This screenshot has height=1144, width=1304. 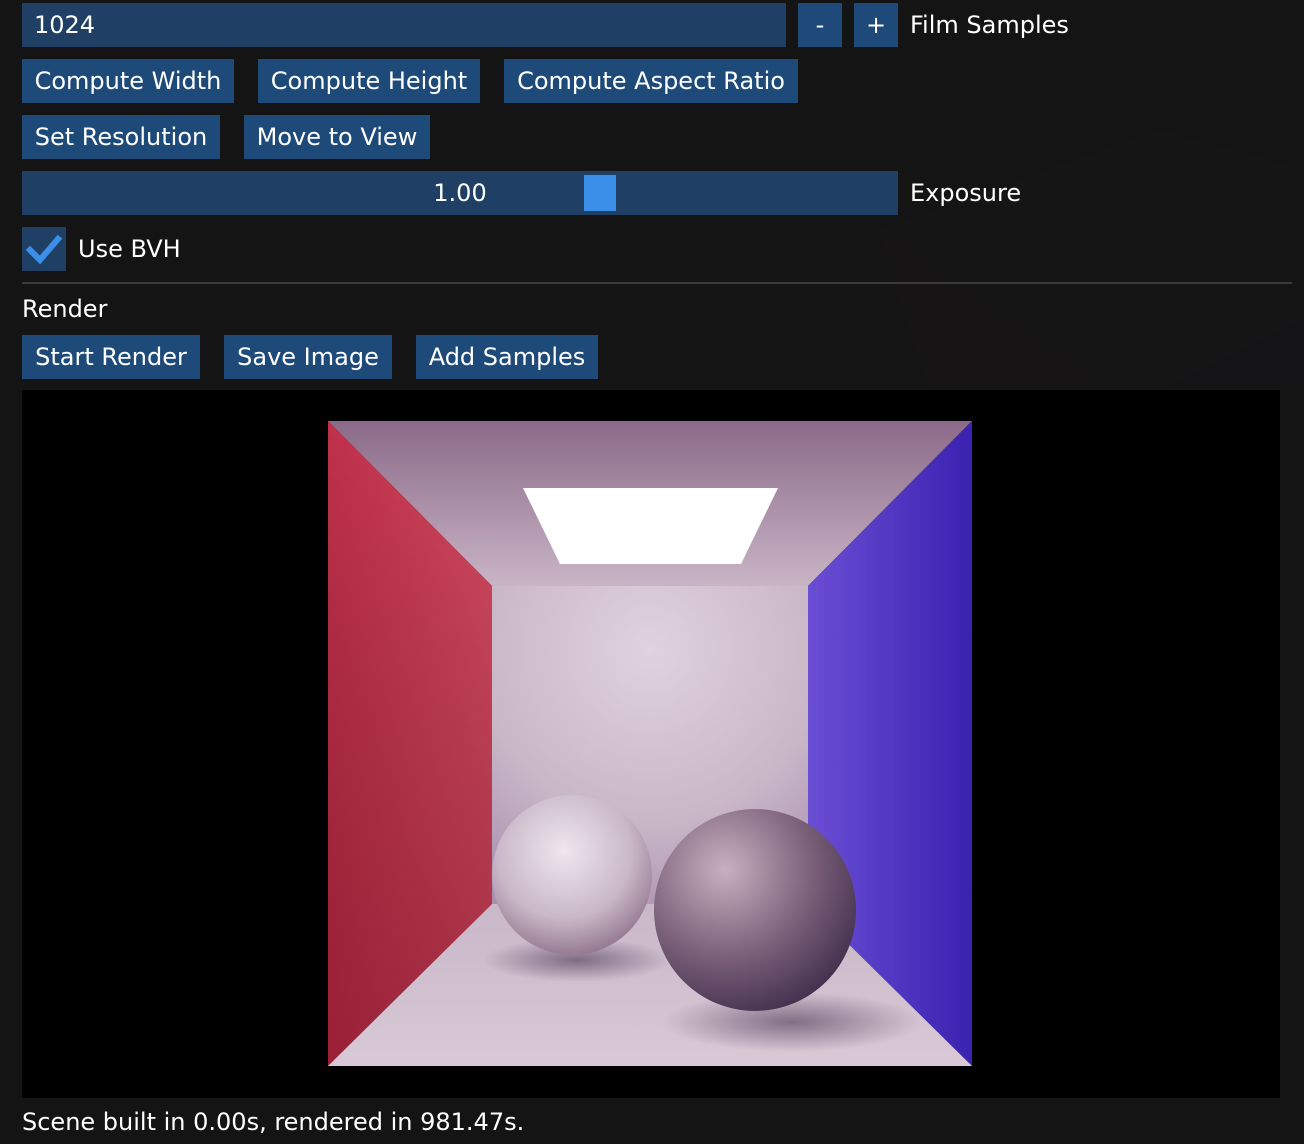 I want to click on compute-height-button: Compute Height, so click(x=369, y=81).